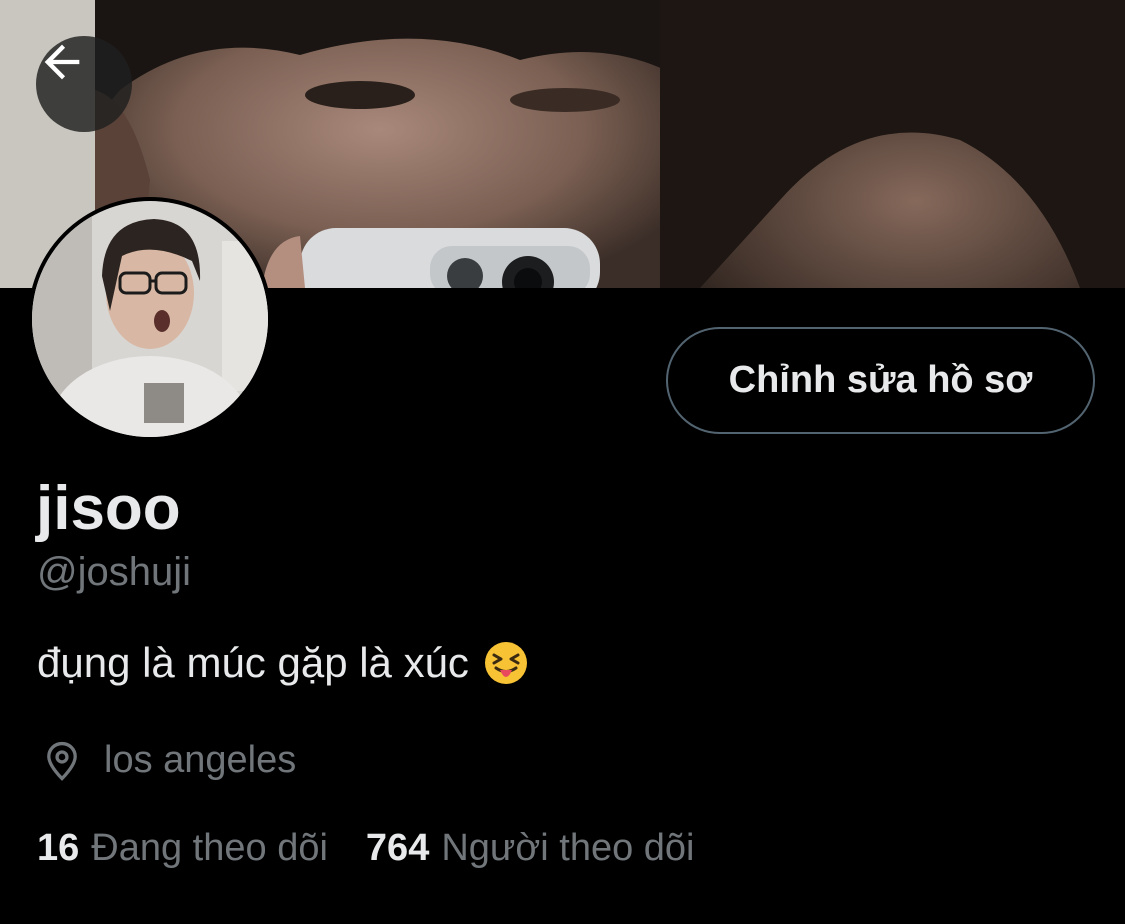  Describe the element at coordinates (108, 508) in the screenshot. I see `display-name: jisoo` at that location.